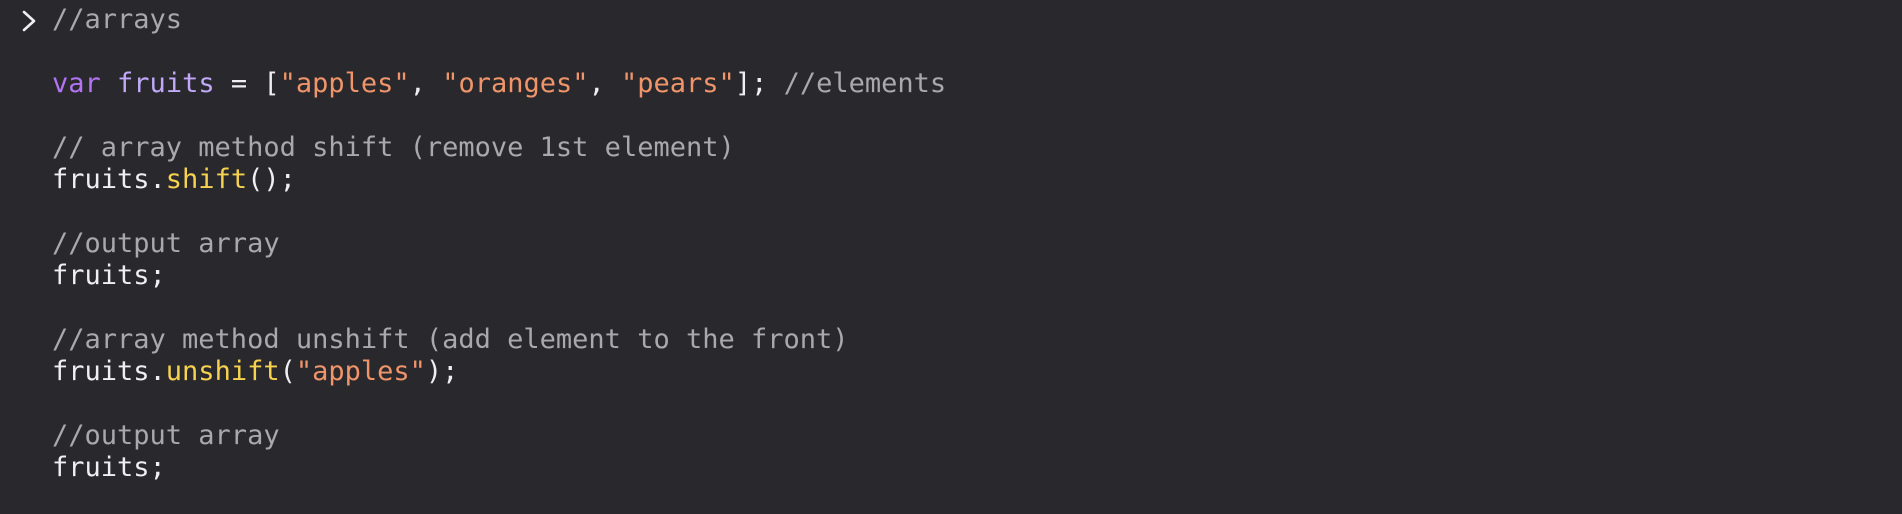  Describe the element at coordinates (222, 371) in the screenshot. I see `code-token: unshift` at that location.